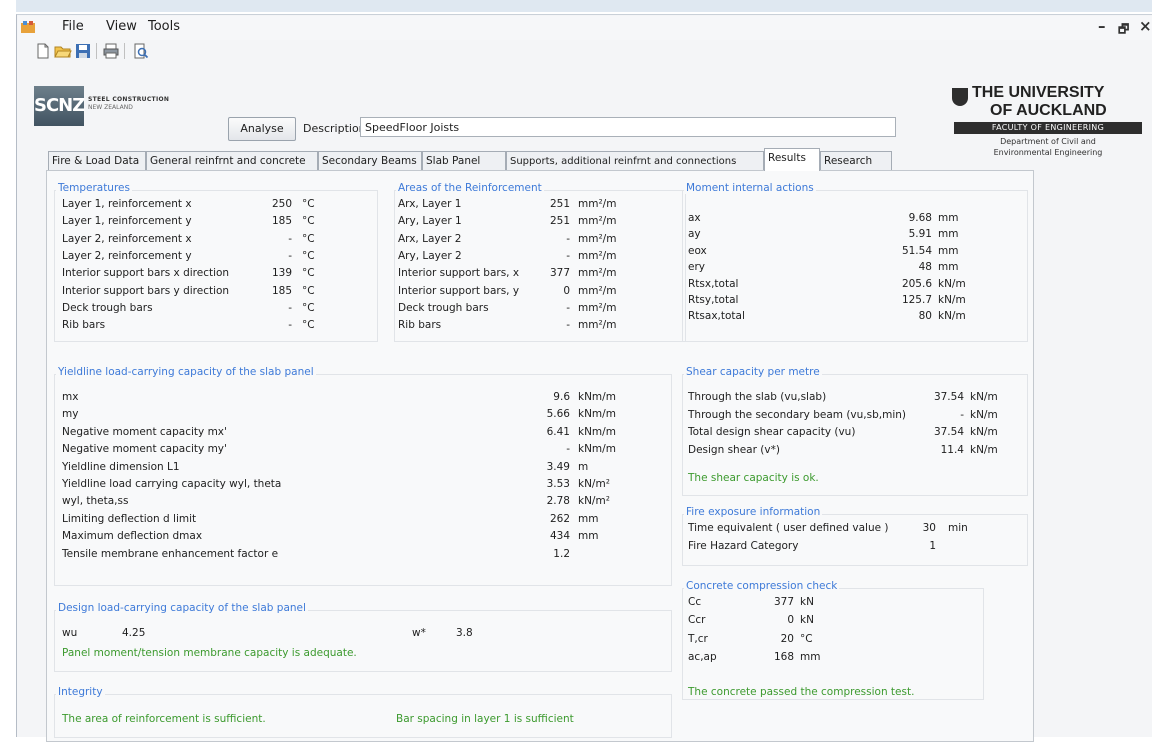 The image size is (1152, 742). Describe the element at coordinates (948, 267) in the screenshot. I see `moment-row-unit: mm` at that location.